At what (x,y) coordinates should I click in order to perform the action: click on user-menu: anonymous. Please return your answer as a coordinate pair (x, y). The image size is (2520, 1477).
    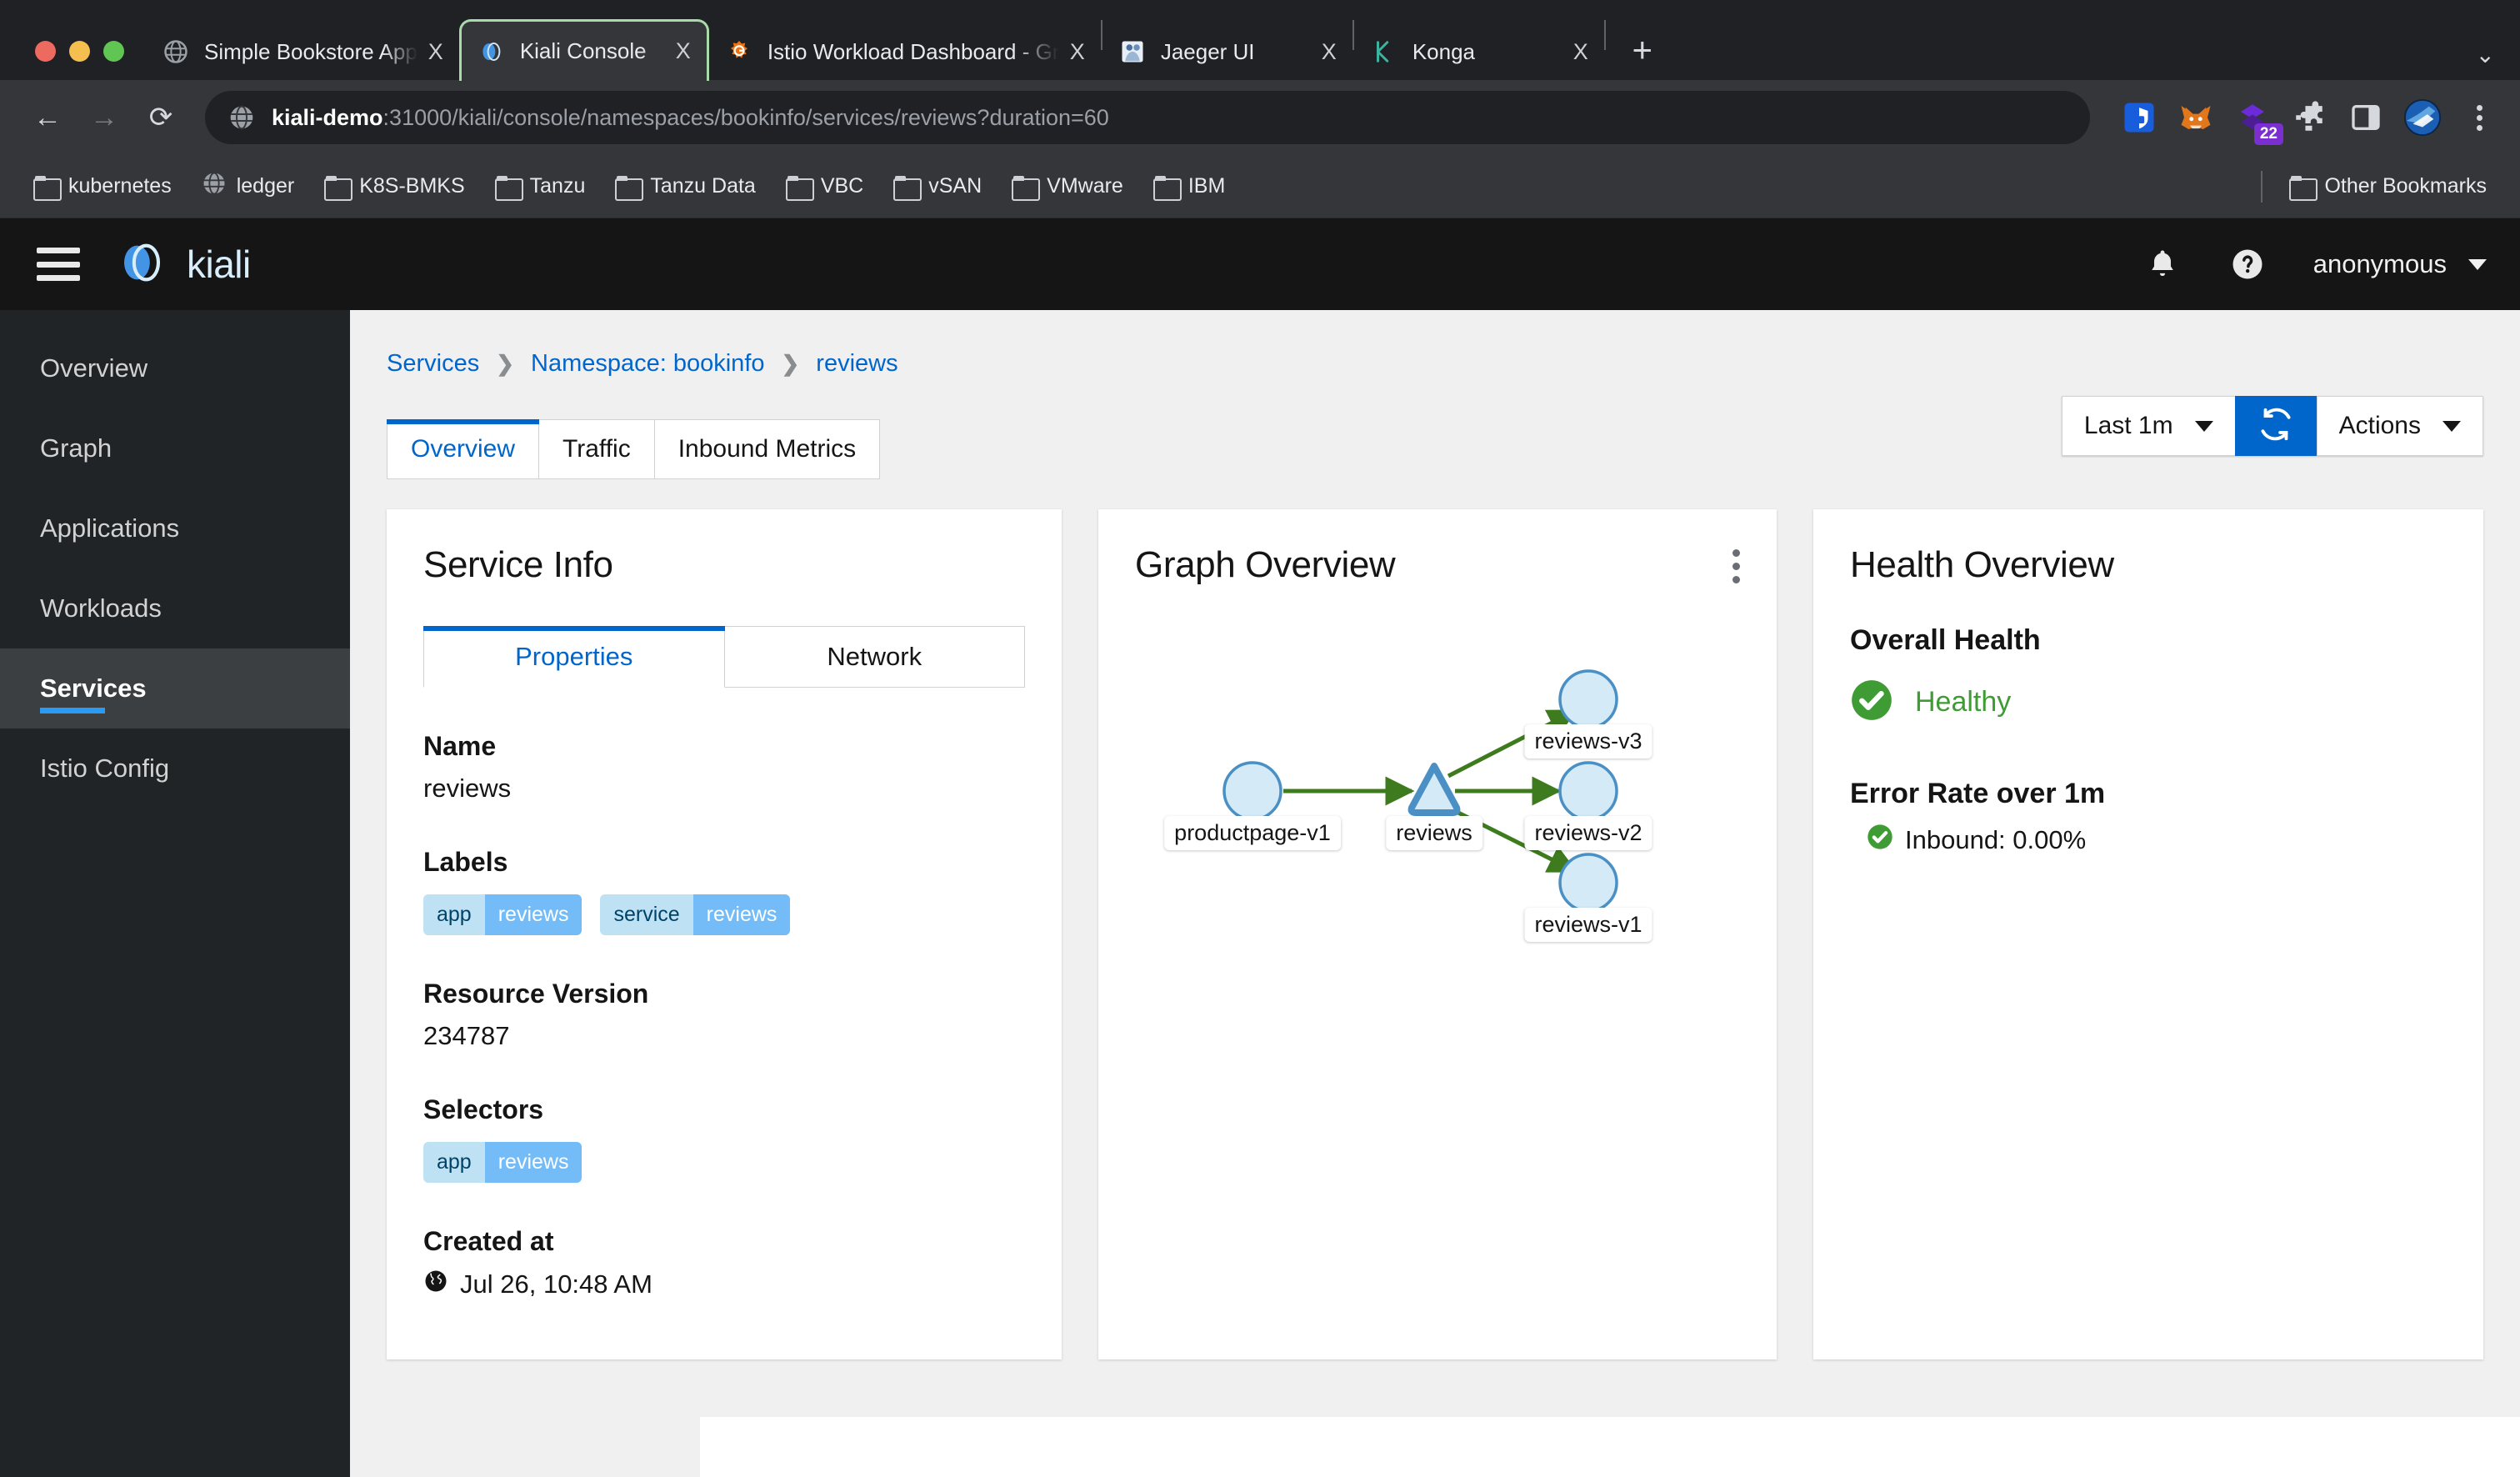
    Looking at the image, I should click on (2400, 264).